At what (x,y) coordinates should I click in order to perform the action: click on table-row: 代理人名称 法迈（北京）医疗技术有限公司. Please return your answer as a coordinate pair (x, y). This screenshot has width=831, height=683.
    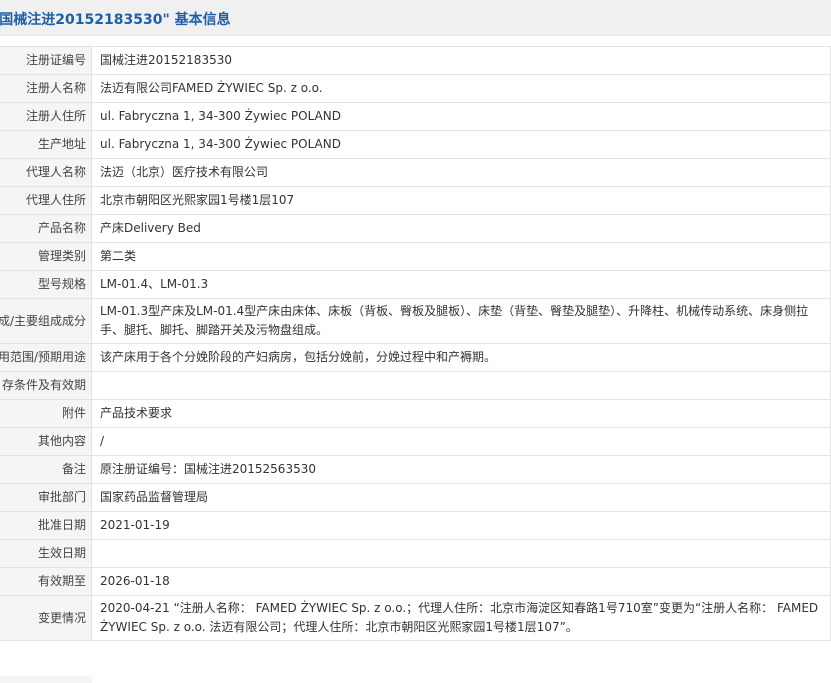
    Looking at the image, I should click on (415, 172).